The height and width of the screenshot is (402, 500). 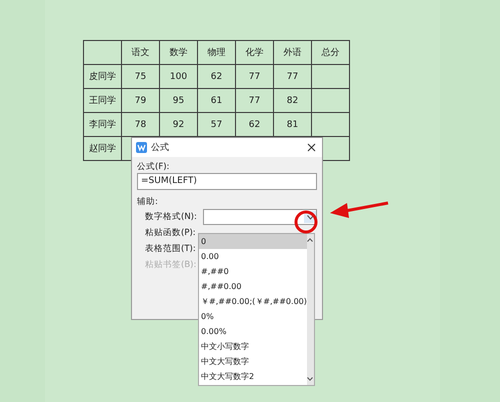 I want to click on table-cell: 化学, so click(x=255, y=52).